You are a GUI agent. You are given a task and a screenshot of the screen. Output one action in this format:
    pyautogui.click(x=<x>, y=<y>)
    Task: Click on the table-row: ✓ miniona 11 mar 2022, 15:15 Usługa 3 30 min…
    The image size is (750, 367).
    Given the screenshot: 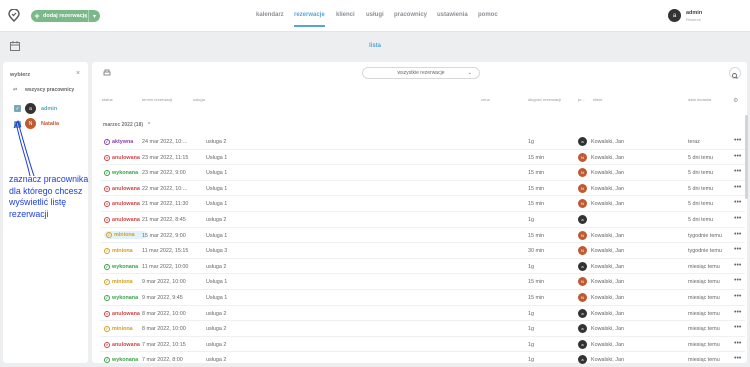 What is the action you would take?
    pyautogui.click(x=422, y=251)
    